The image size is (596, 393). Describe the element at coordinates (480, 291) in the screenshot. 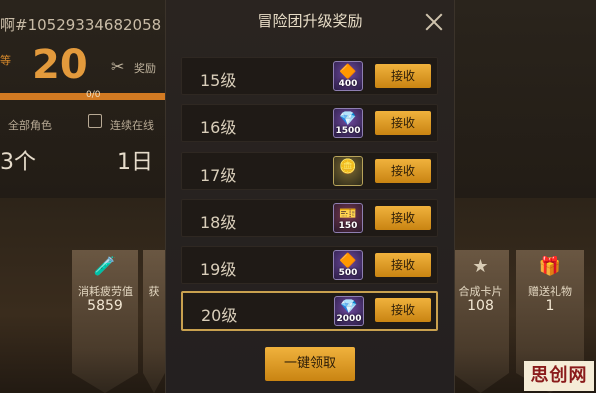

I see `banner-label: 合成卡片` at that location.